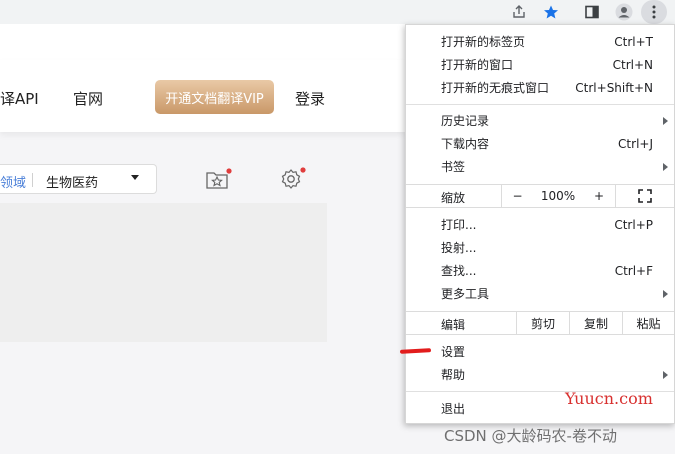 This screenshot has width=675, height=454. I want to click on share-icon, so click(519, 11).